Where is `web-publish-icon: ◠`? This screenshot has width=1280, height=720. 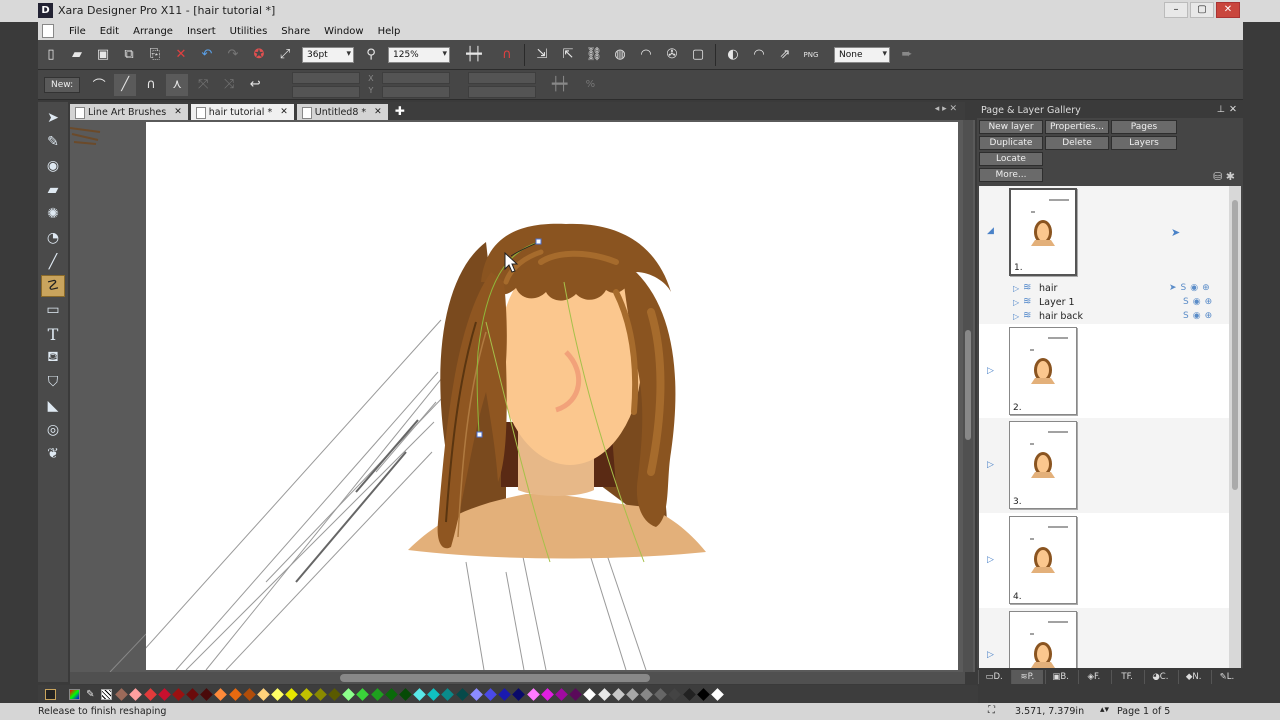
web-publish-icon: ◠ is located at coordinates (646, 55).